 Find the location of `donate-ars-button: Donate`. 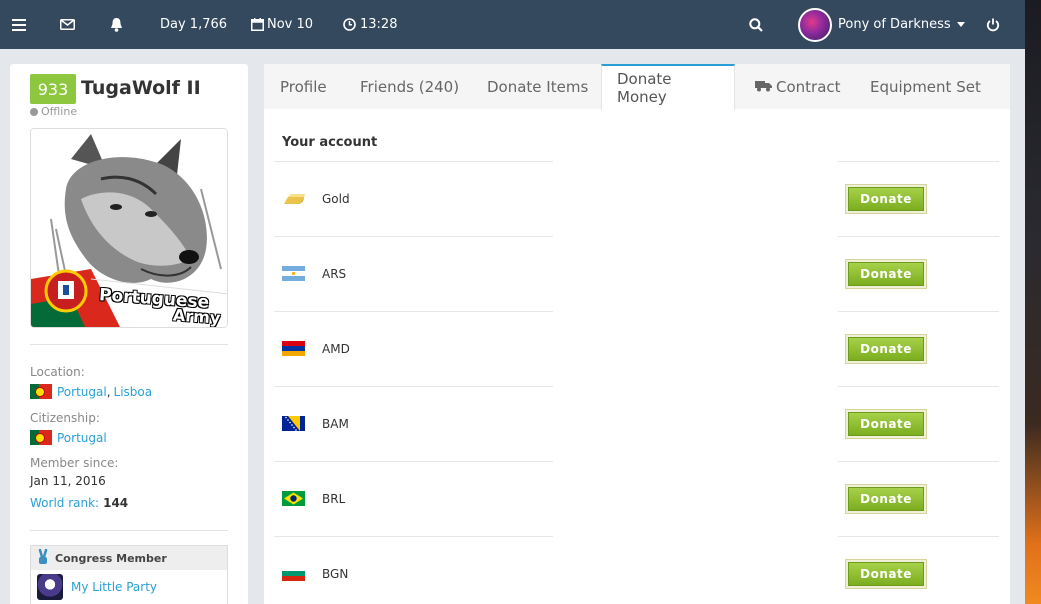

donate-ars-button: Donate is located at coordinates (886, 274).